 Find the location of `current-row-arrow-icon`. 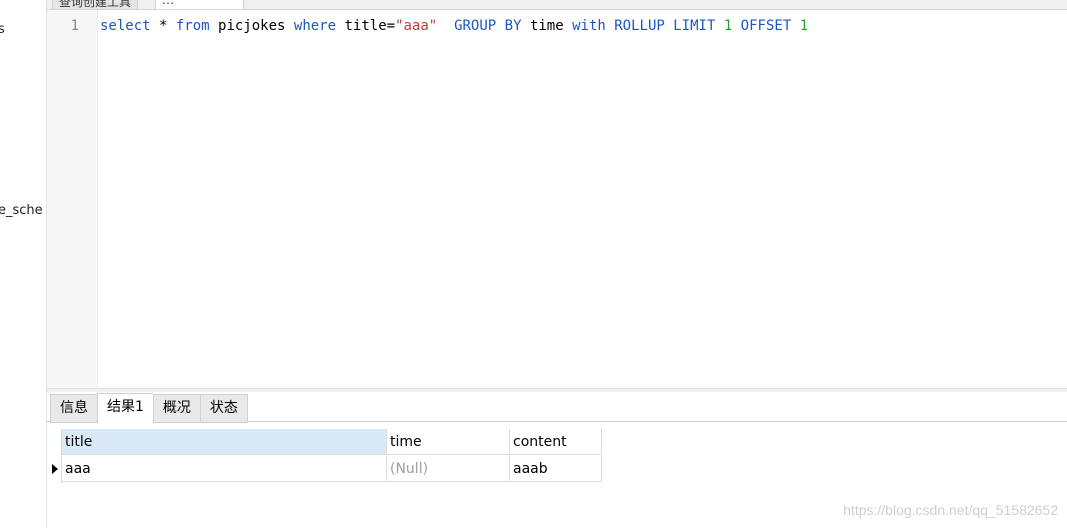

current-row-arrow-icon is located at coordinates (55, 469).